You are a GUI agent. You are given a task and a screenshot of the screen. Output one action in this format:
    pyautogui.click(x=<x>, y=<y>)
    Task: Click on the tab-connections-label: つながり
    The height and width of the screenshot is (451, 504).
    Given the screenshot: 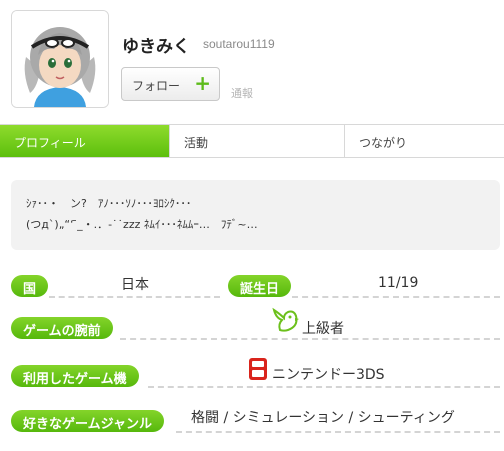 What is the action you would take?
    pyautogui.click(x=383, y=143)
    